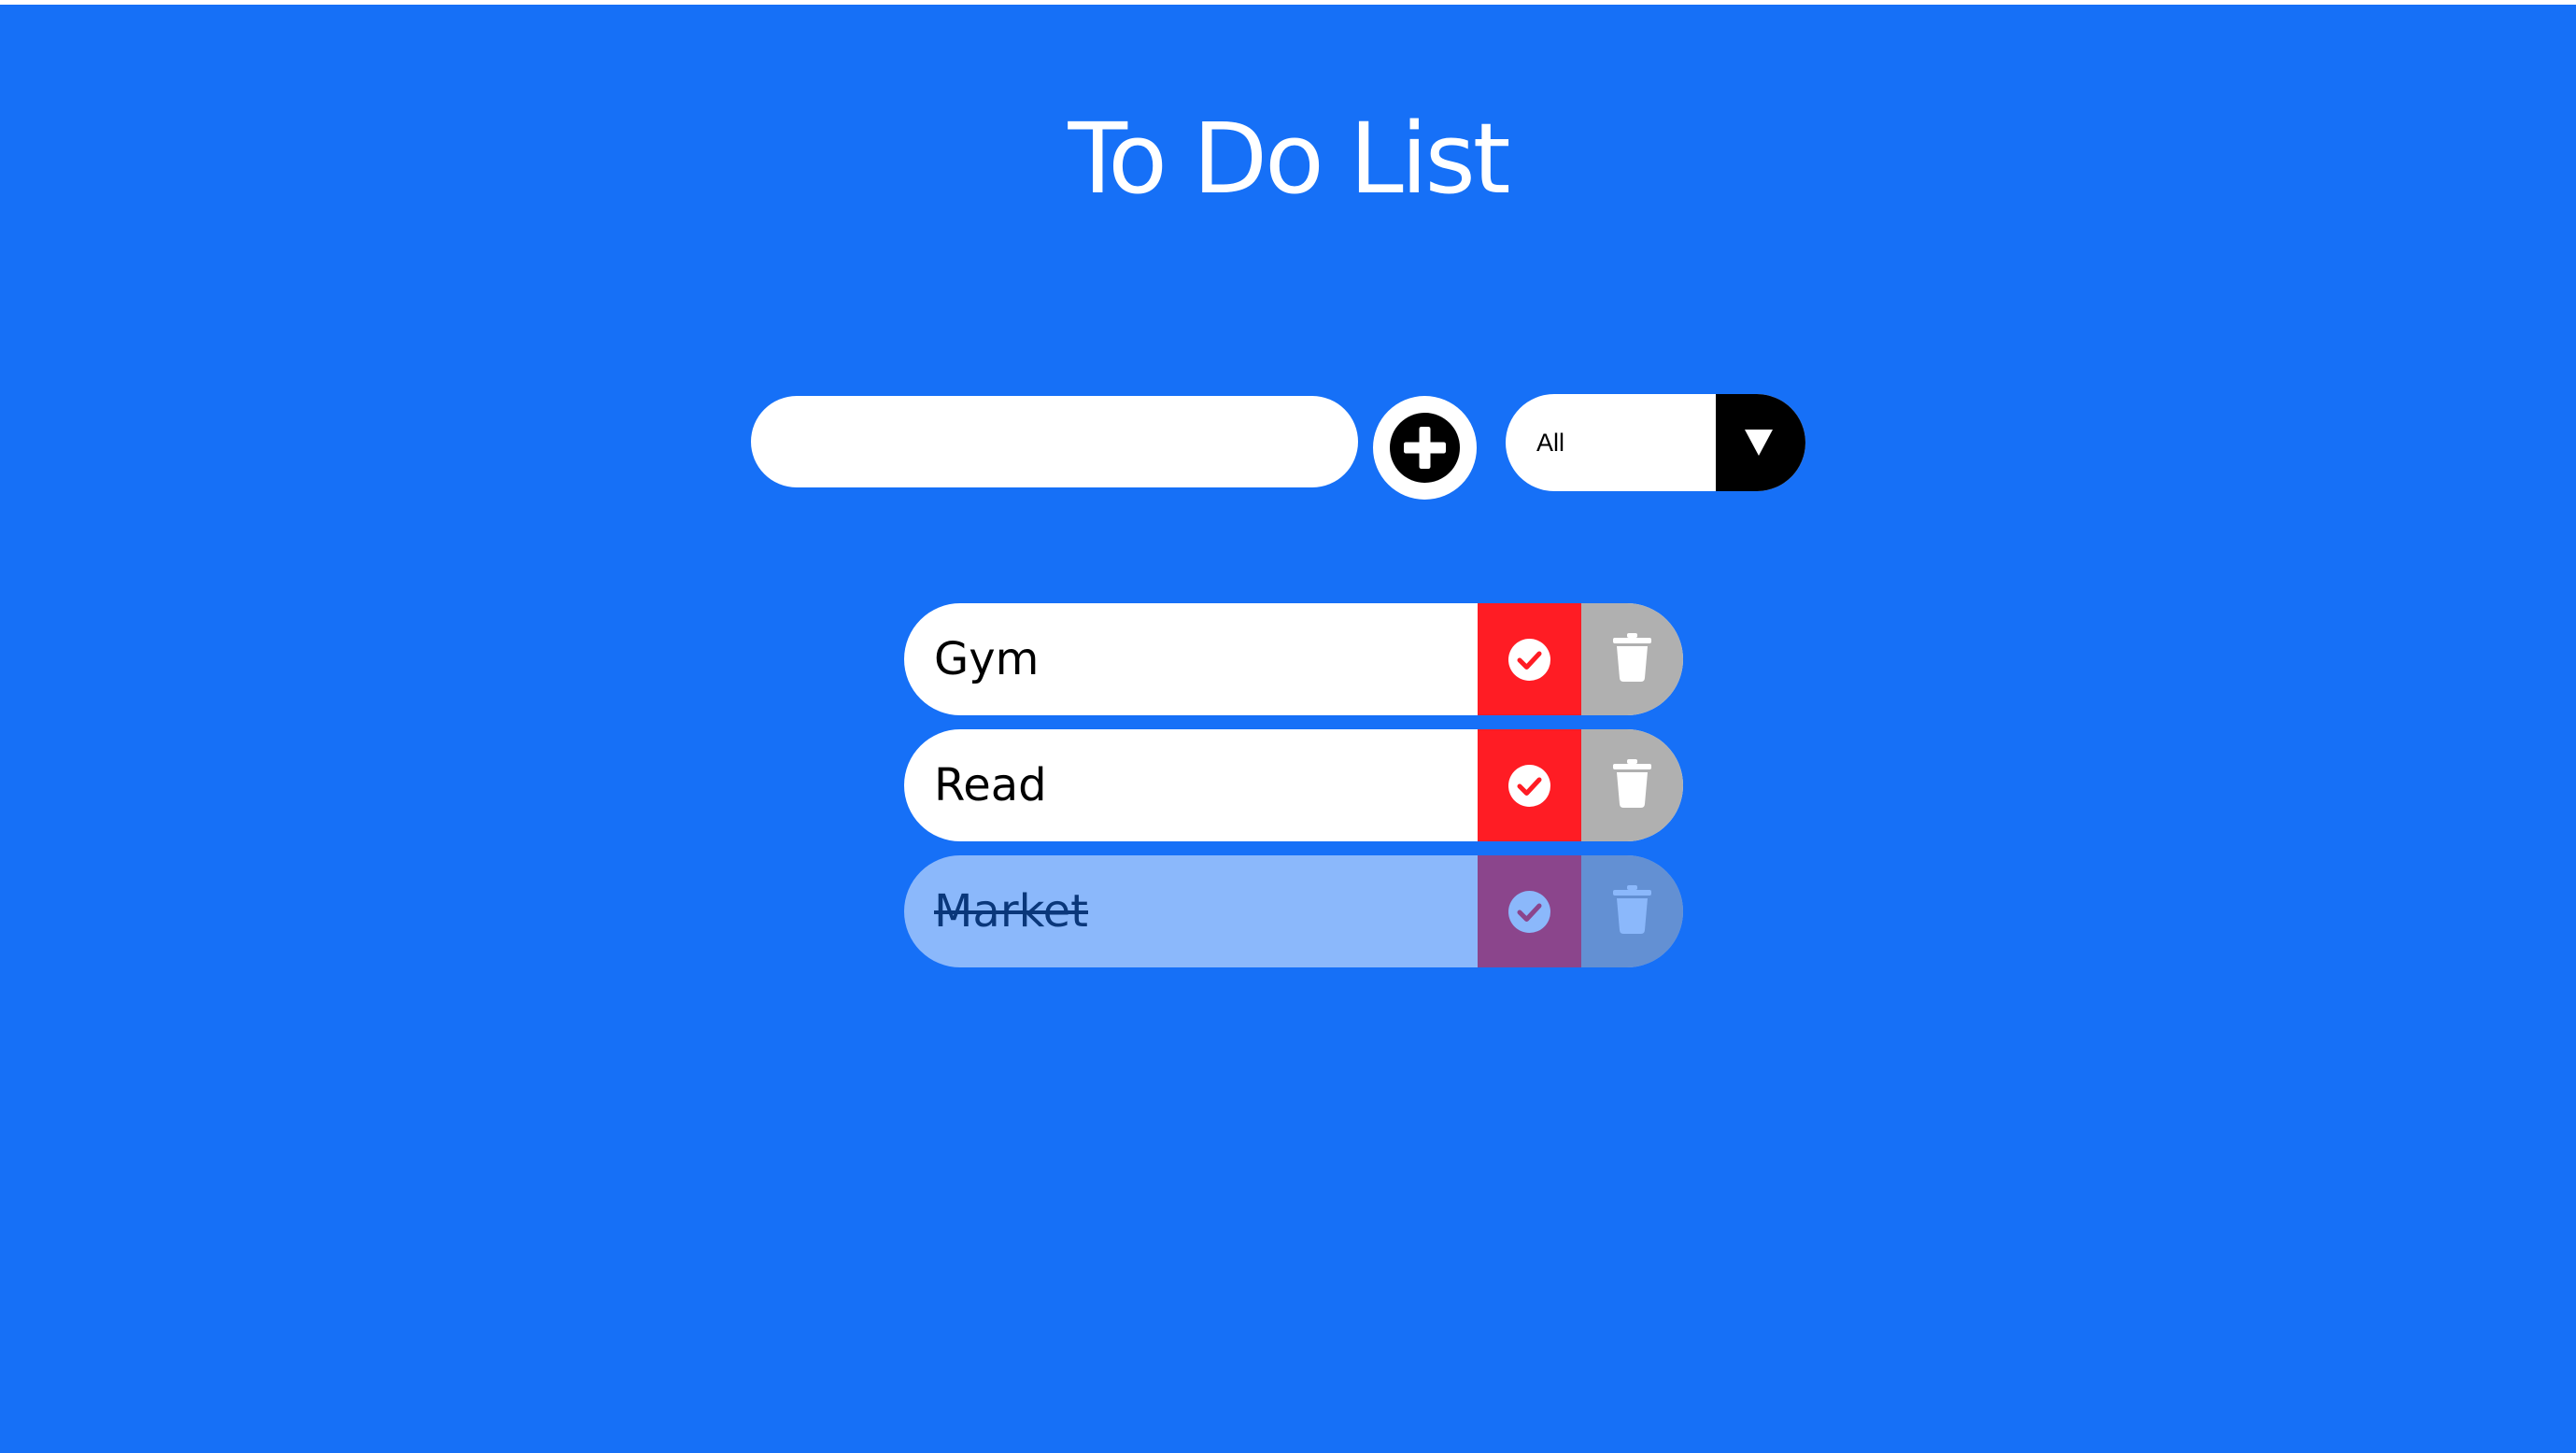  Describe the element at coordinates (1293, 659) in the screenshot. I see `todo-item: Gym` at that location.